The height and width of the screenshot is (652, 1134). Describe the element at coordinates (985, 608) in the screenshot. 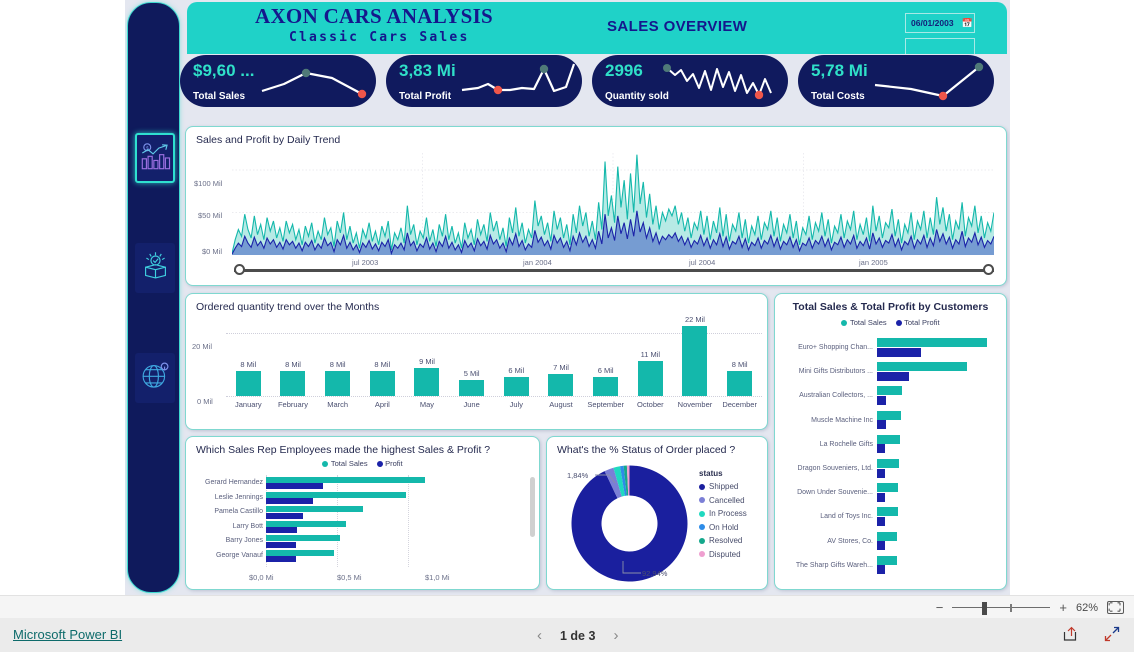

I see `zoom-slider-handle` at that location.